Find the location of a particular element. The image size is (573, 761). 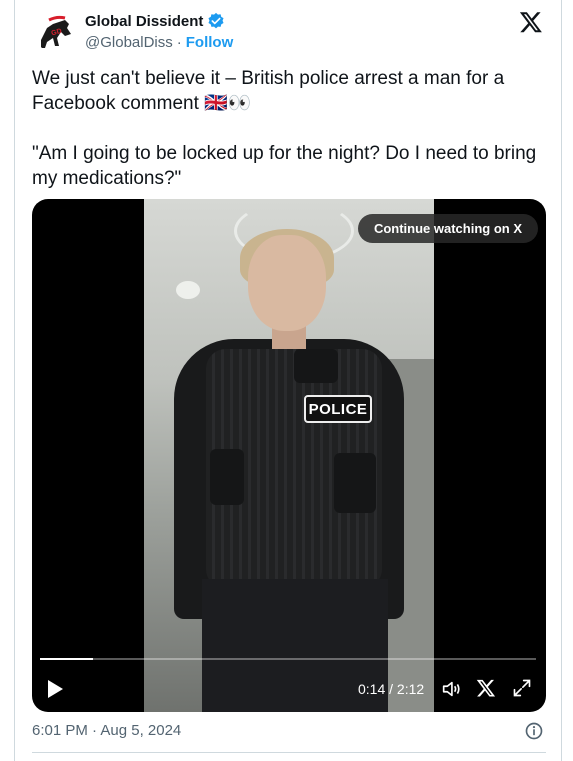

author-name-row: Global Dissident is located at coordinates (155, 21).